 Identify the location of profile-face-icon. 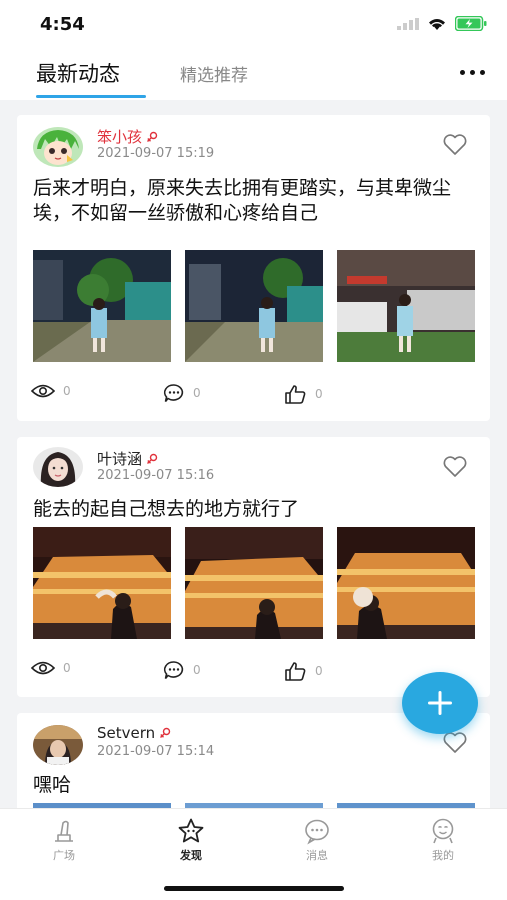
(443, 831).